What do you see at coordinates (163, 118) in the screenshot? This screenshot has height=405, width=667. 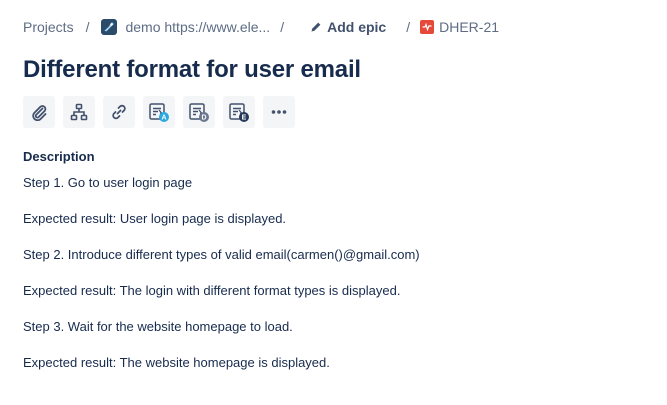 I see `app-a-badge: A` at bounding box center [163, 118].